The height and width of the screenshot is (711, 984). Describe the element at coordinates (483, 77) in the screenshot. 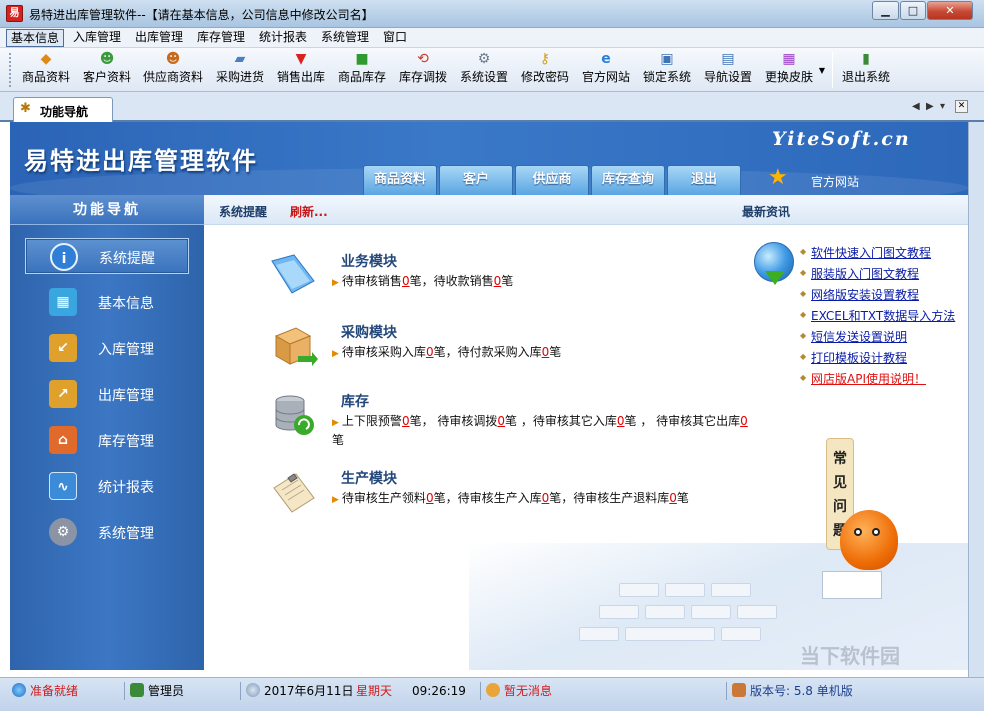

I see `tool-settings-label: 系统设置` at that location.